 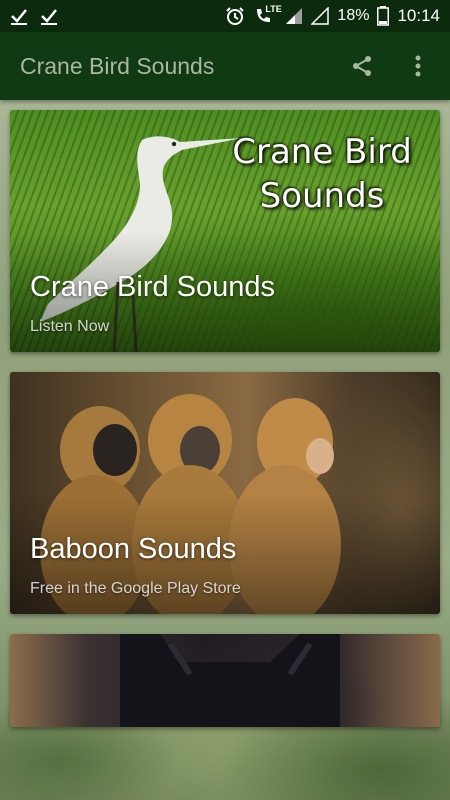 I want to click on panther-head-image, so click(x=230, y=680).